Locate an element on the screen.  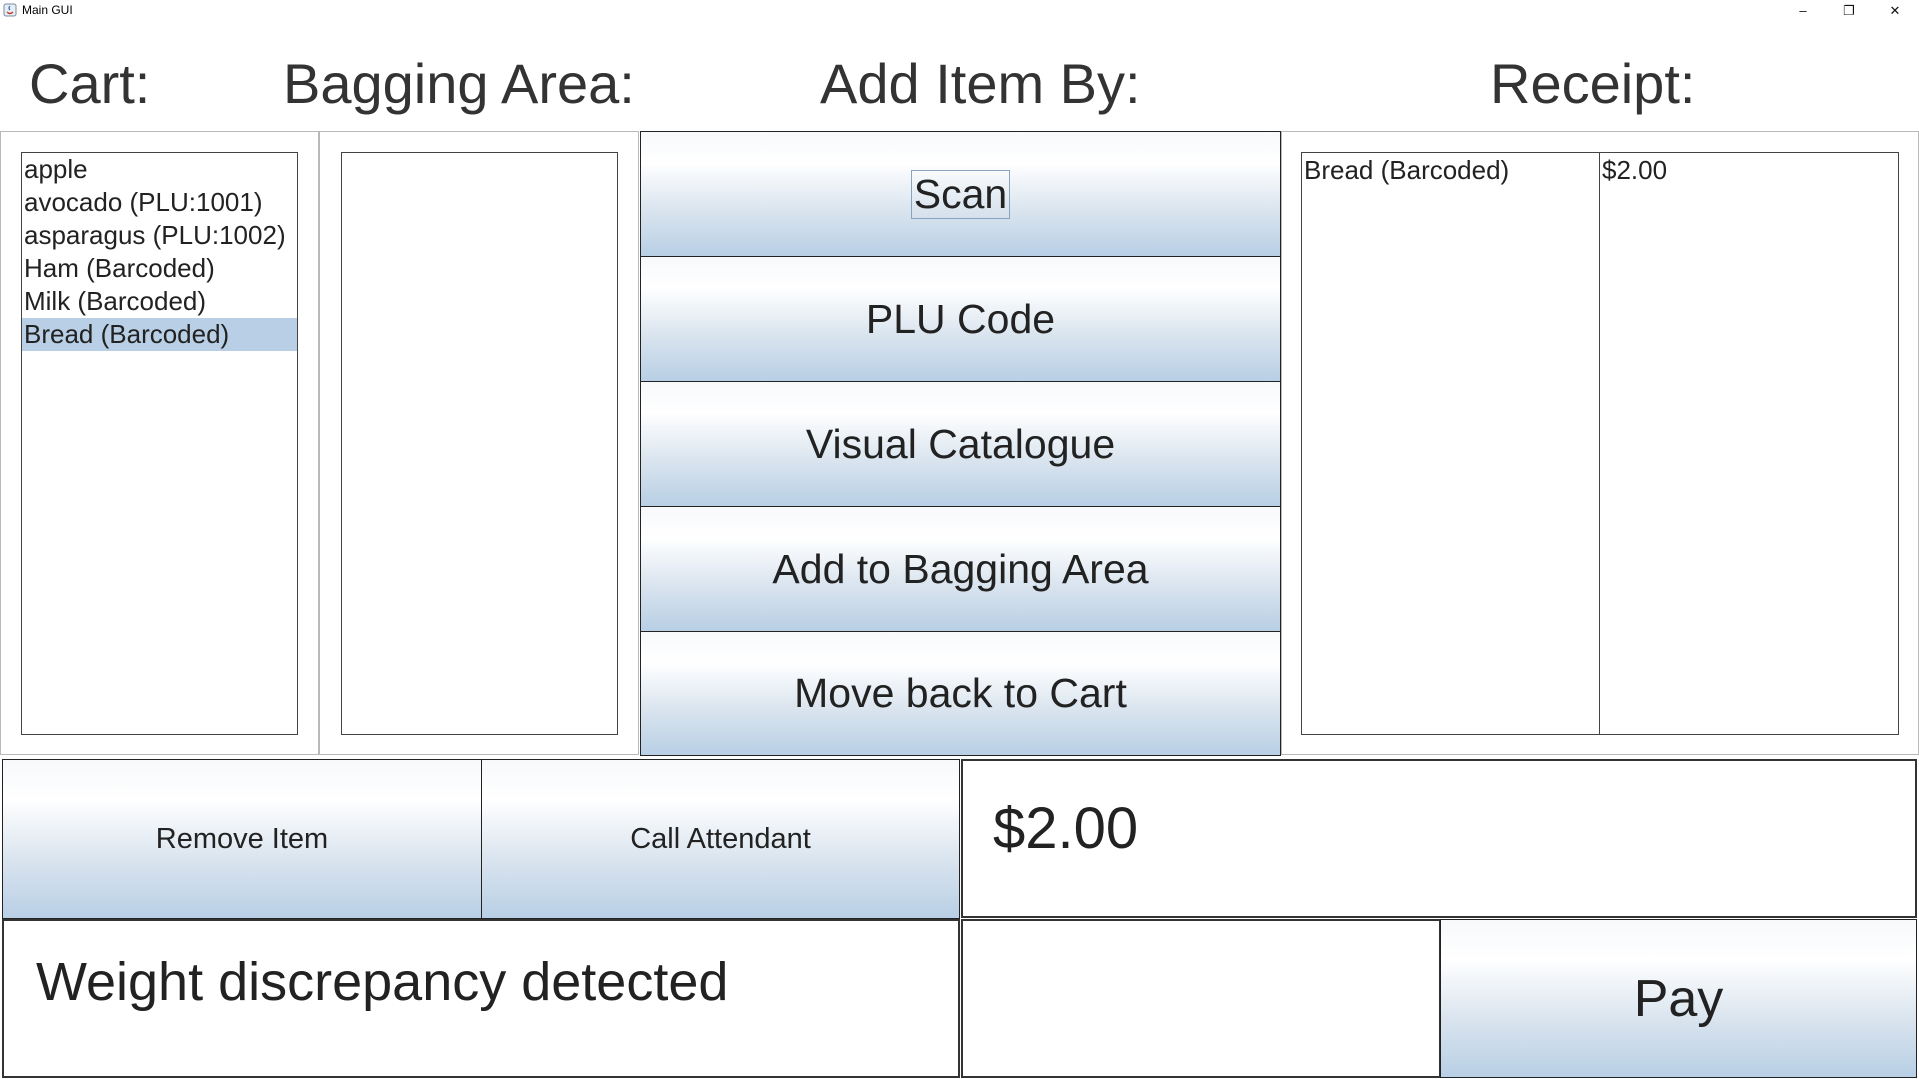
add-item-by-heading: Add Item By: is located at coordinates (980, 83).